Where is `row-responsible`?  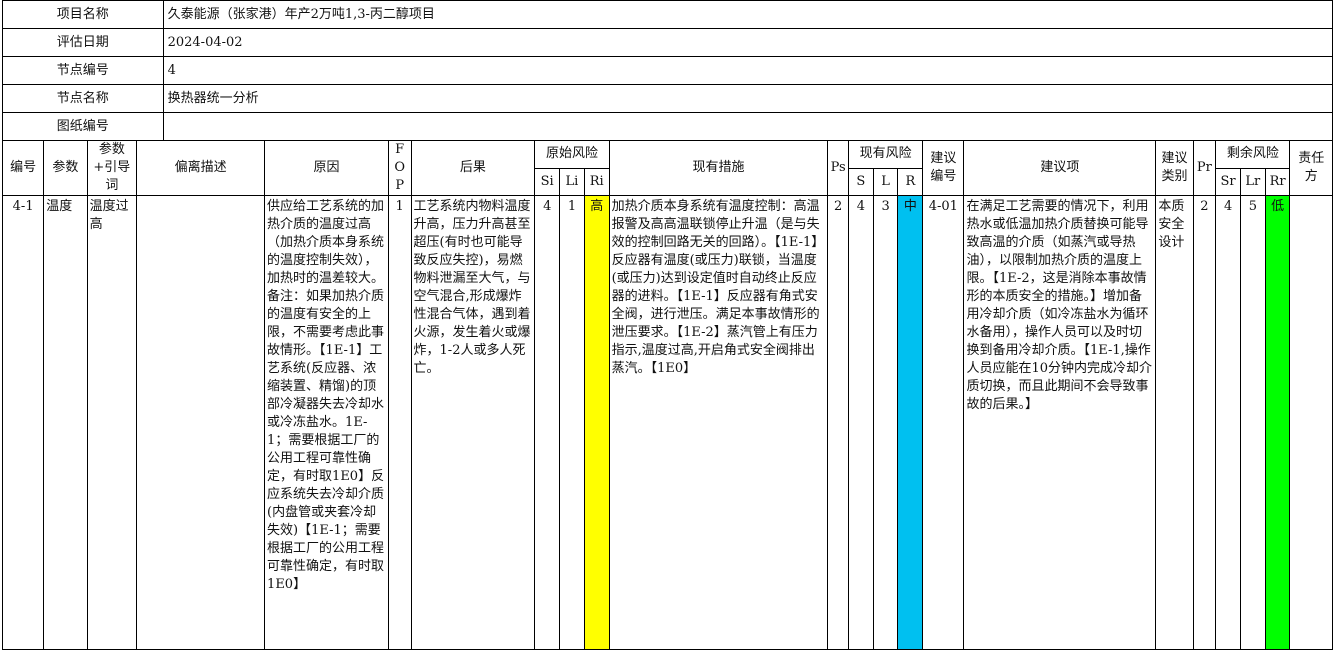
row-responsible is located at coordinates (1311, 422).